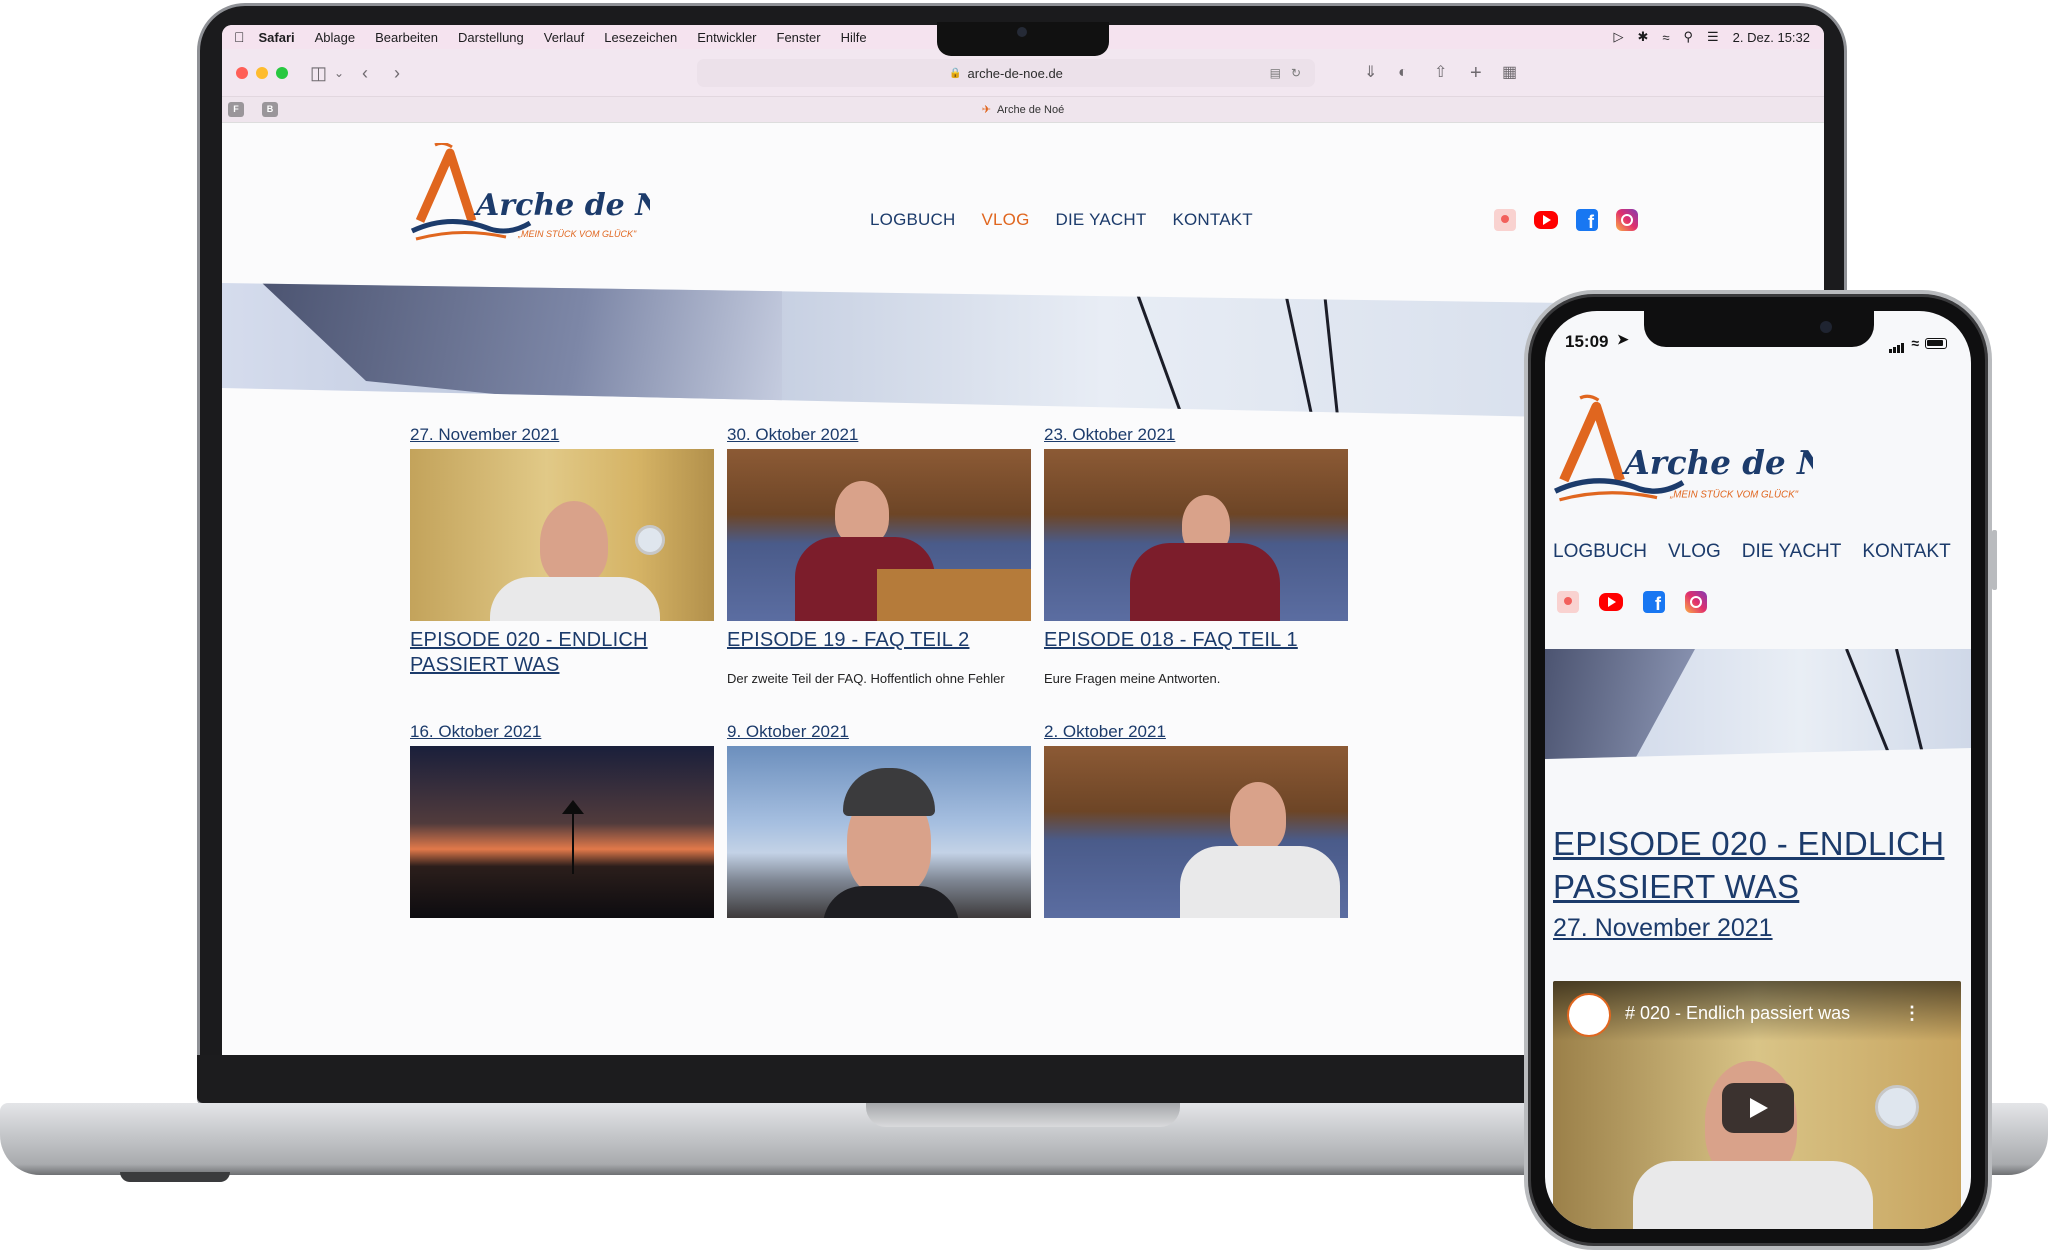 The width and height of the screenshot is (2048, 1252). I want to click on post-date-link: 9. Oktober 2021, so click(879, 734).